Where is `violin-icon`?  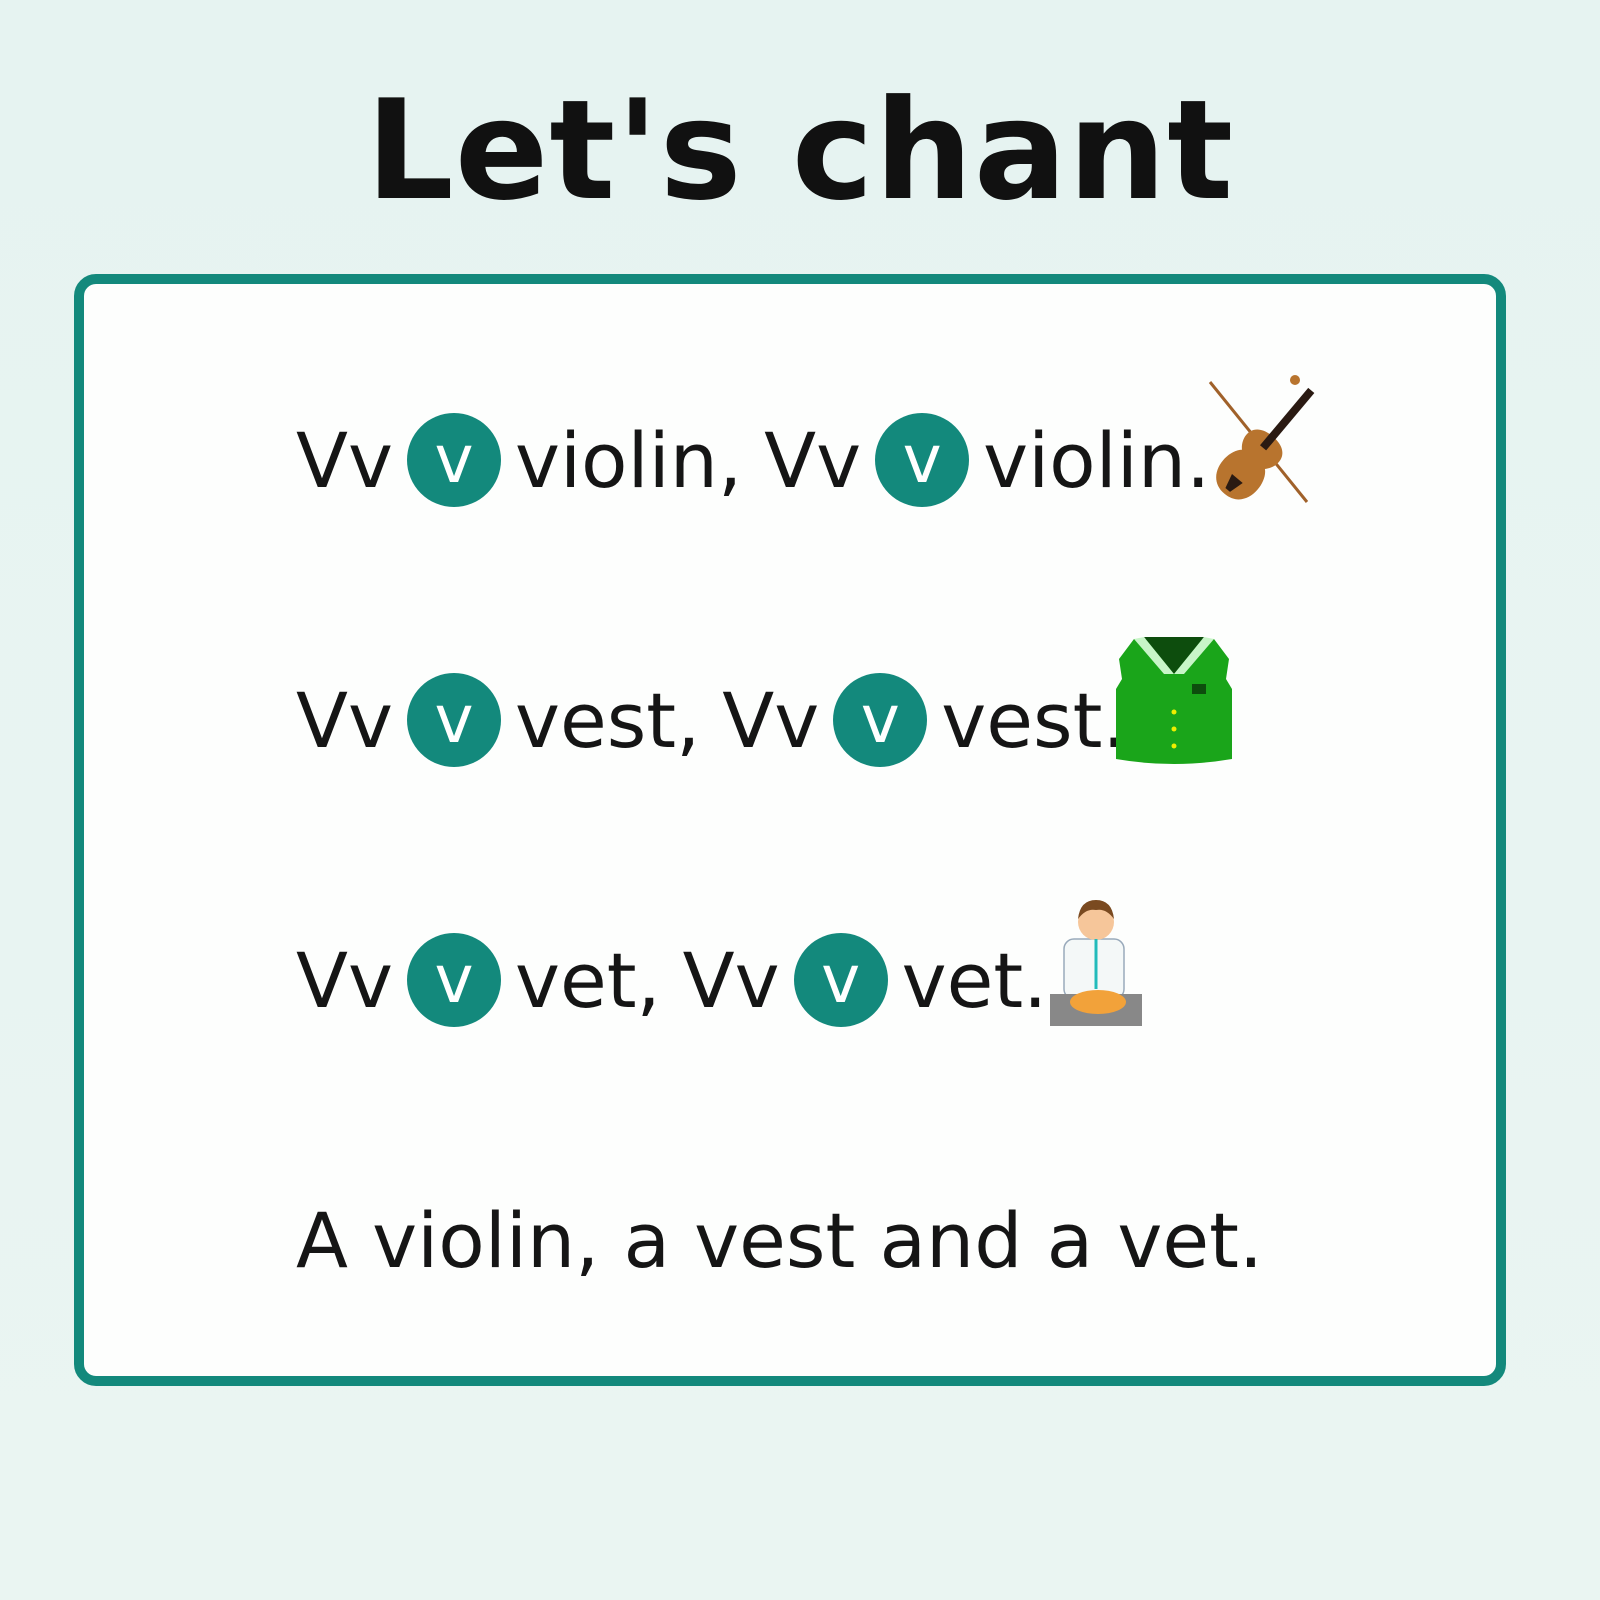
violin-icon is located at coordinates (1261, 439).